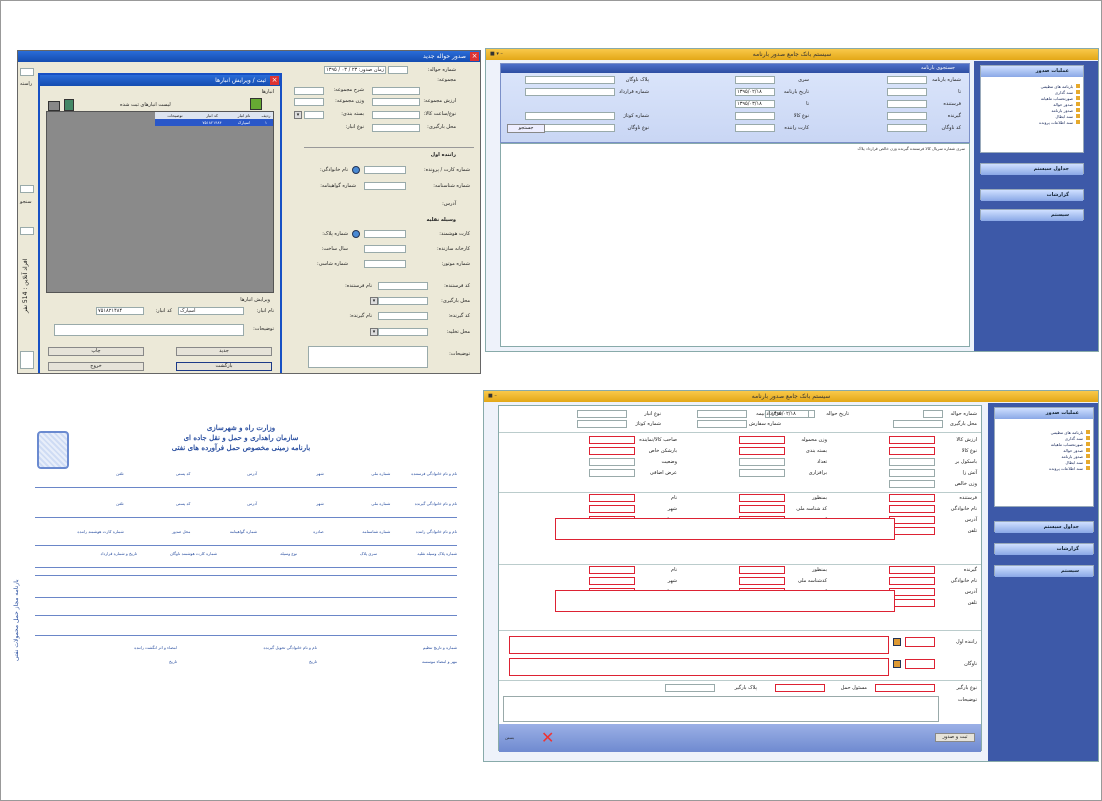 The height and width of the screenshot is (801, 1102). Describe the element at coordinates (1066, 468) in the screenshot. I see `w3-sidebar-item-6: سند اطلاعات پرونده` at that location.